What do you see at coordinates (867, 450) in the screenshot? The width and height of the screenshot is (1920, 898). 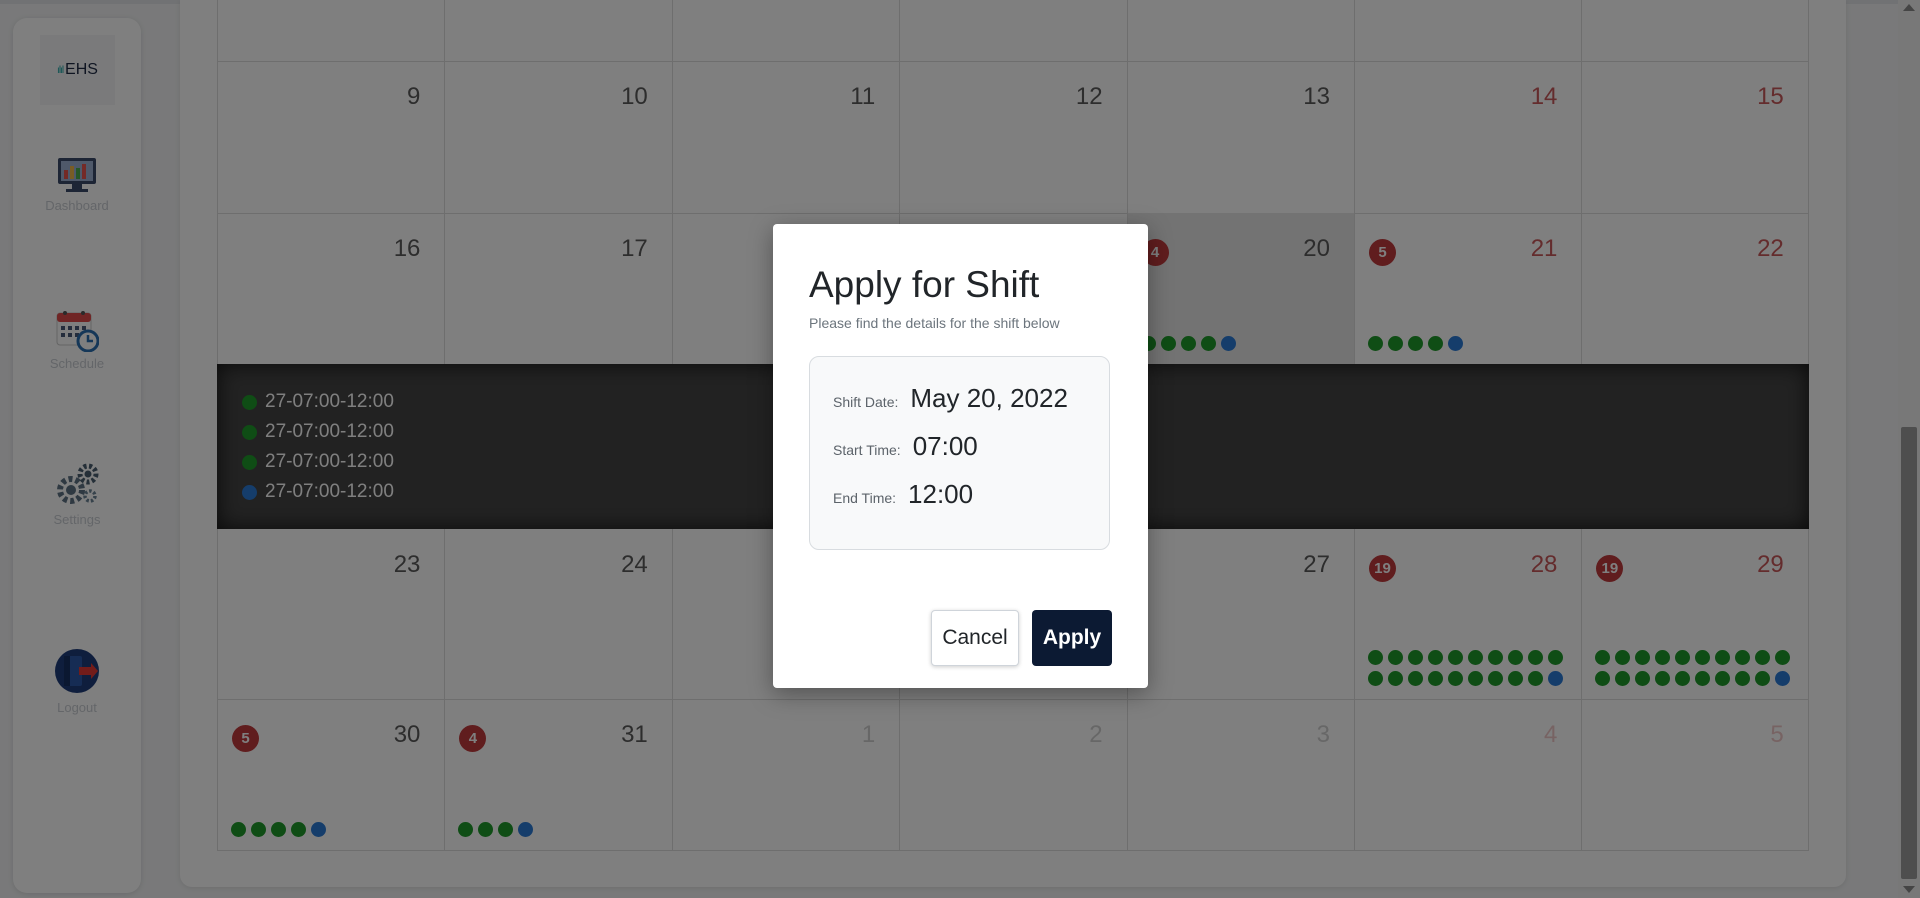 I see `start-time-label: Start Time:` at bounding box center [867, 450].